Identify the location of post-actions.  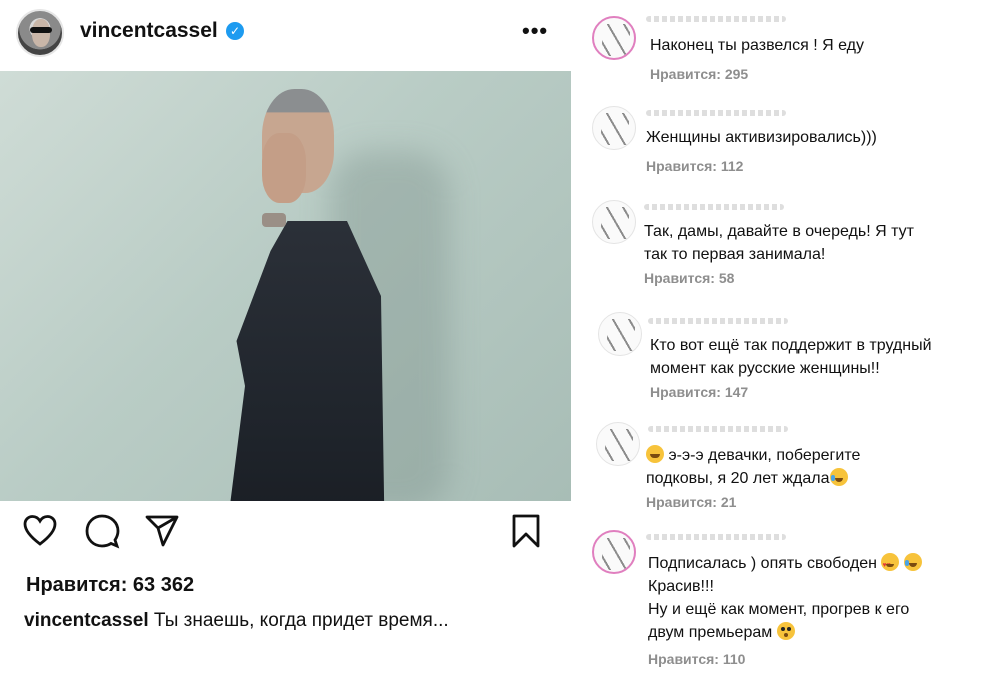
(286, 538).